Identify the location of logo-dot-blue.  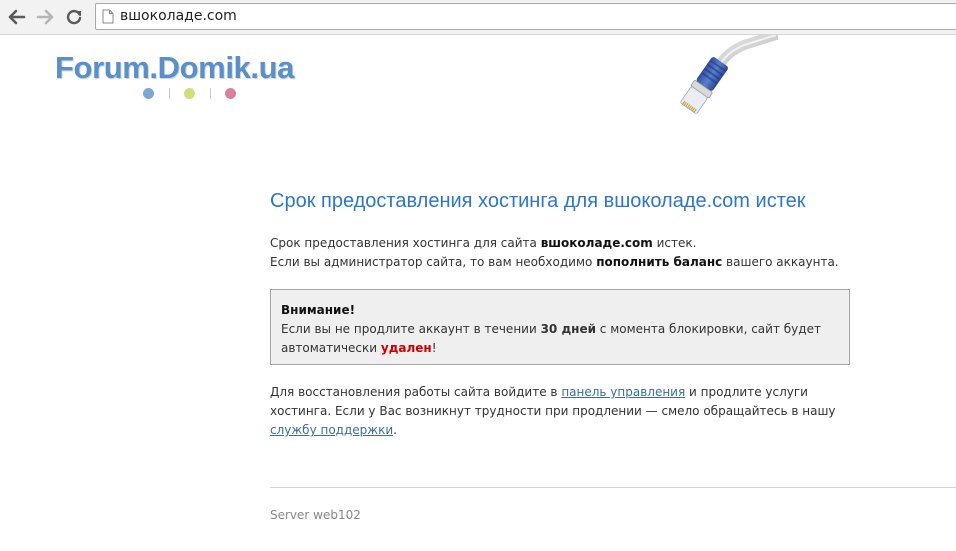
(148, 93).